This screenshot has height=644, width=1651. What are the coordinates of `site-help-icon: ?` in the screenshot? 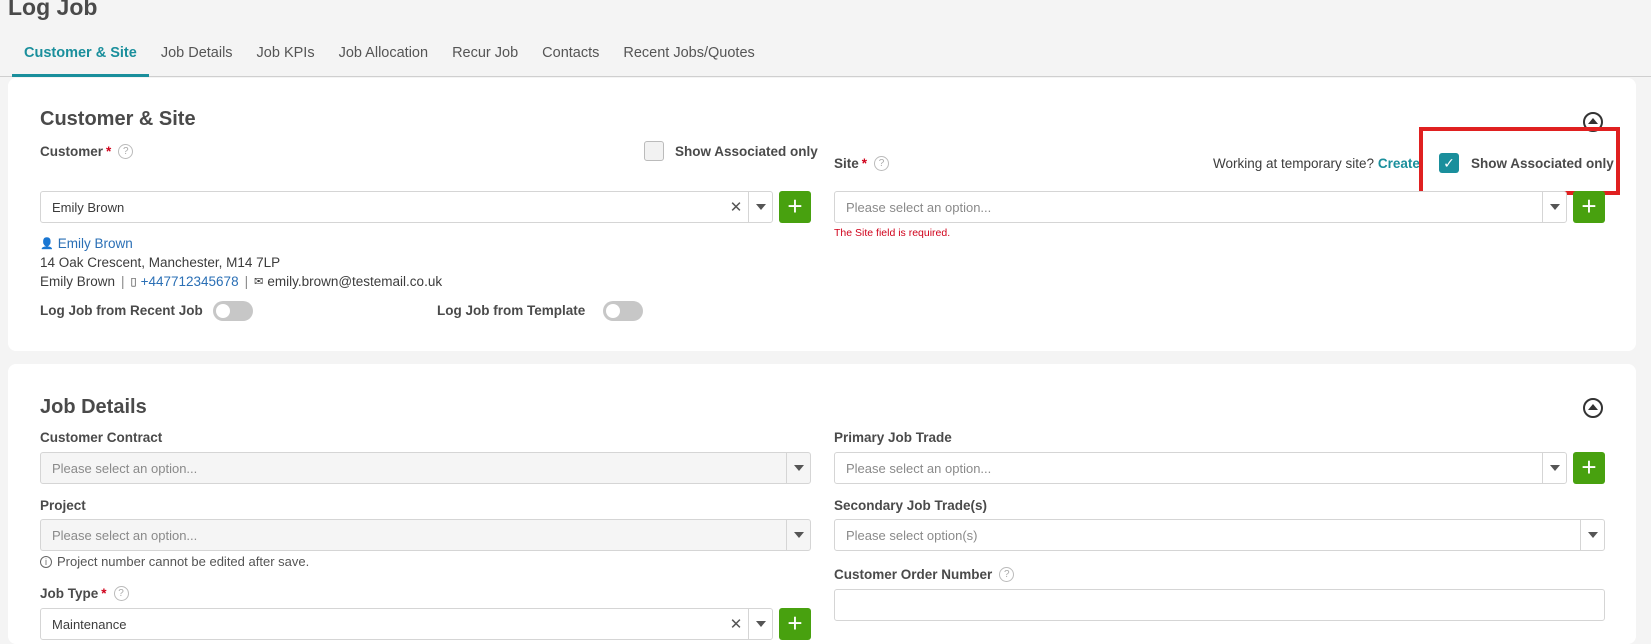 It's located at (882, 163).